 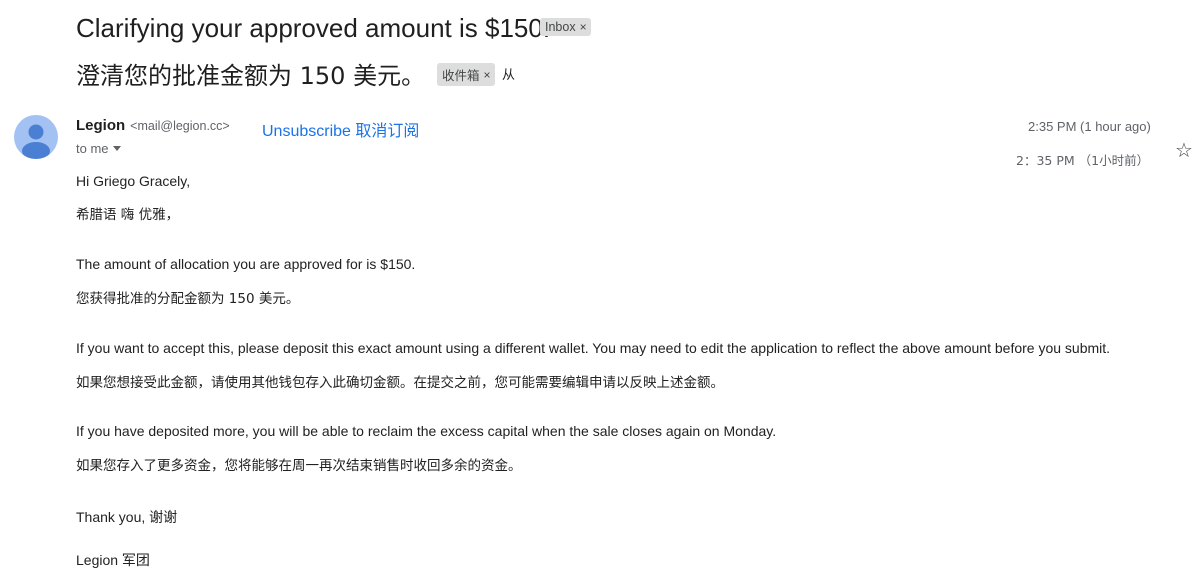 I want to click on label-suffix-cn: 从, so click(x=509, y=75).